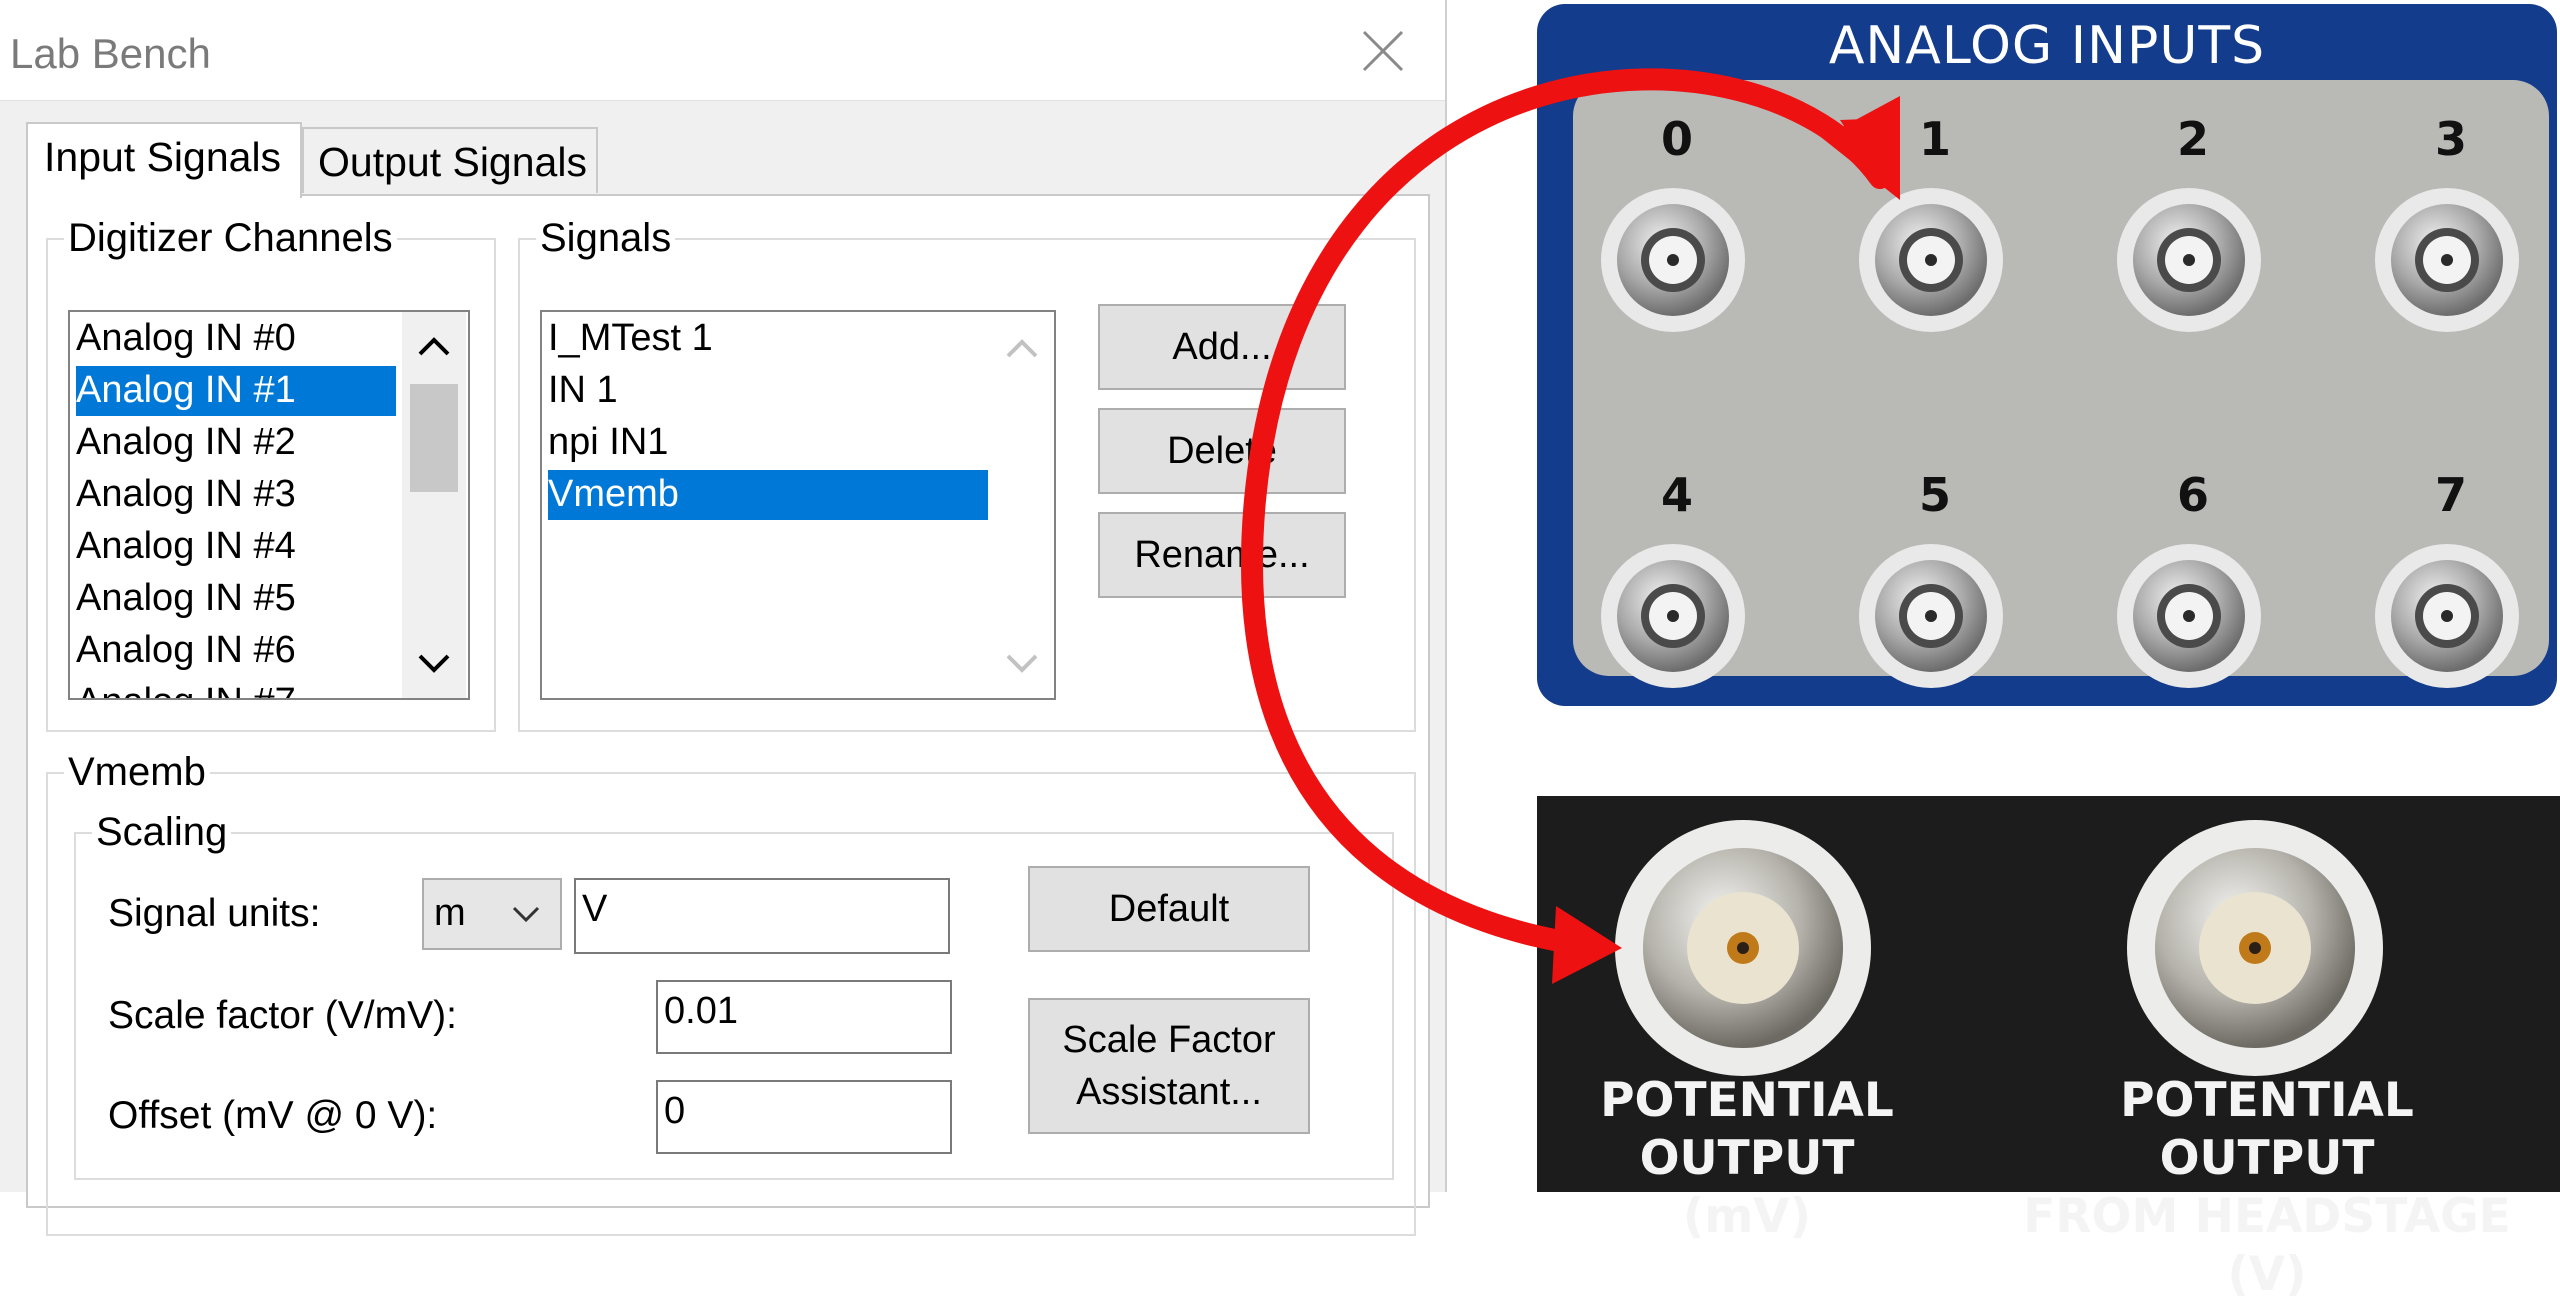  What do you see at coordinates (137, 772) in the screenshot?
I see `vmemb-legend: Vmemb` at bounding box center [137, 772].